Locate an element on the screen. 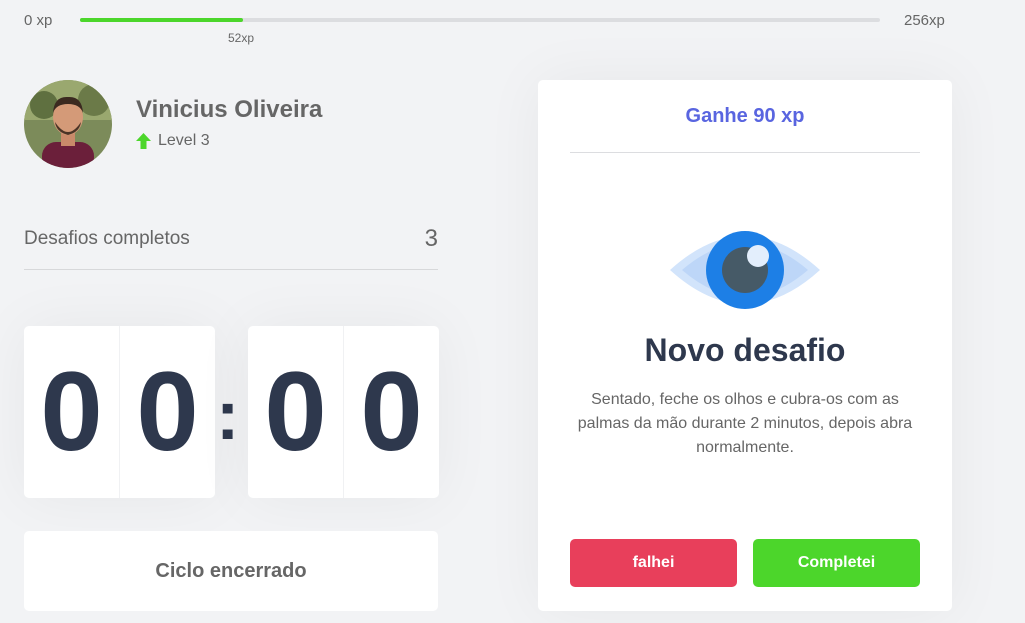  complete-button: Completei is located at coordinates (836, 563).